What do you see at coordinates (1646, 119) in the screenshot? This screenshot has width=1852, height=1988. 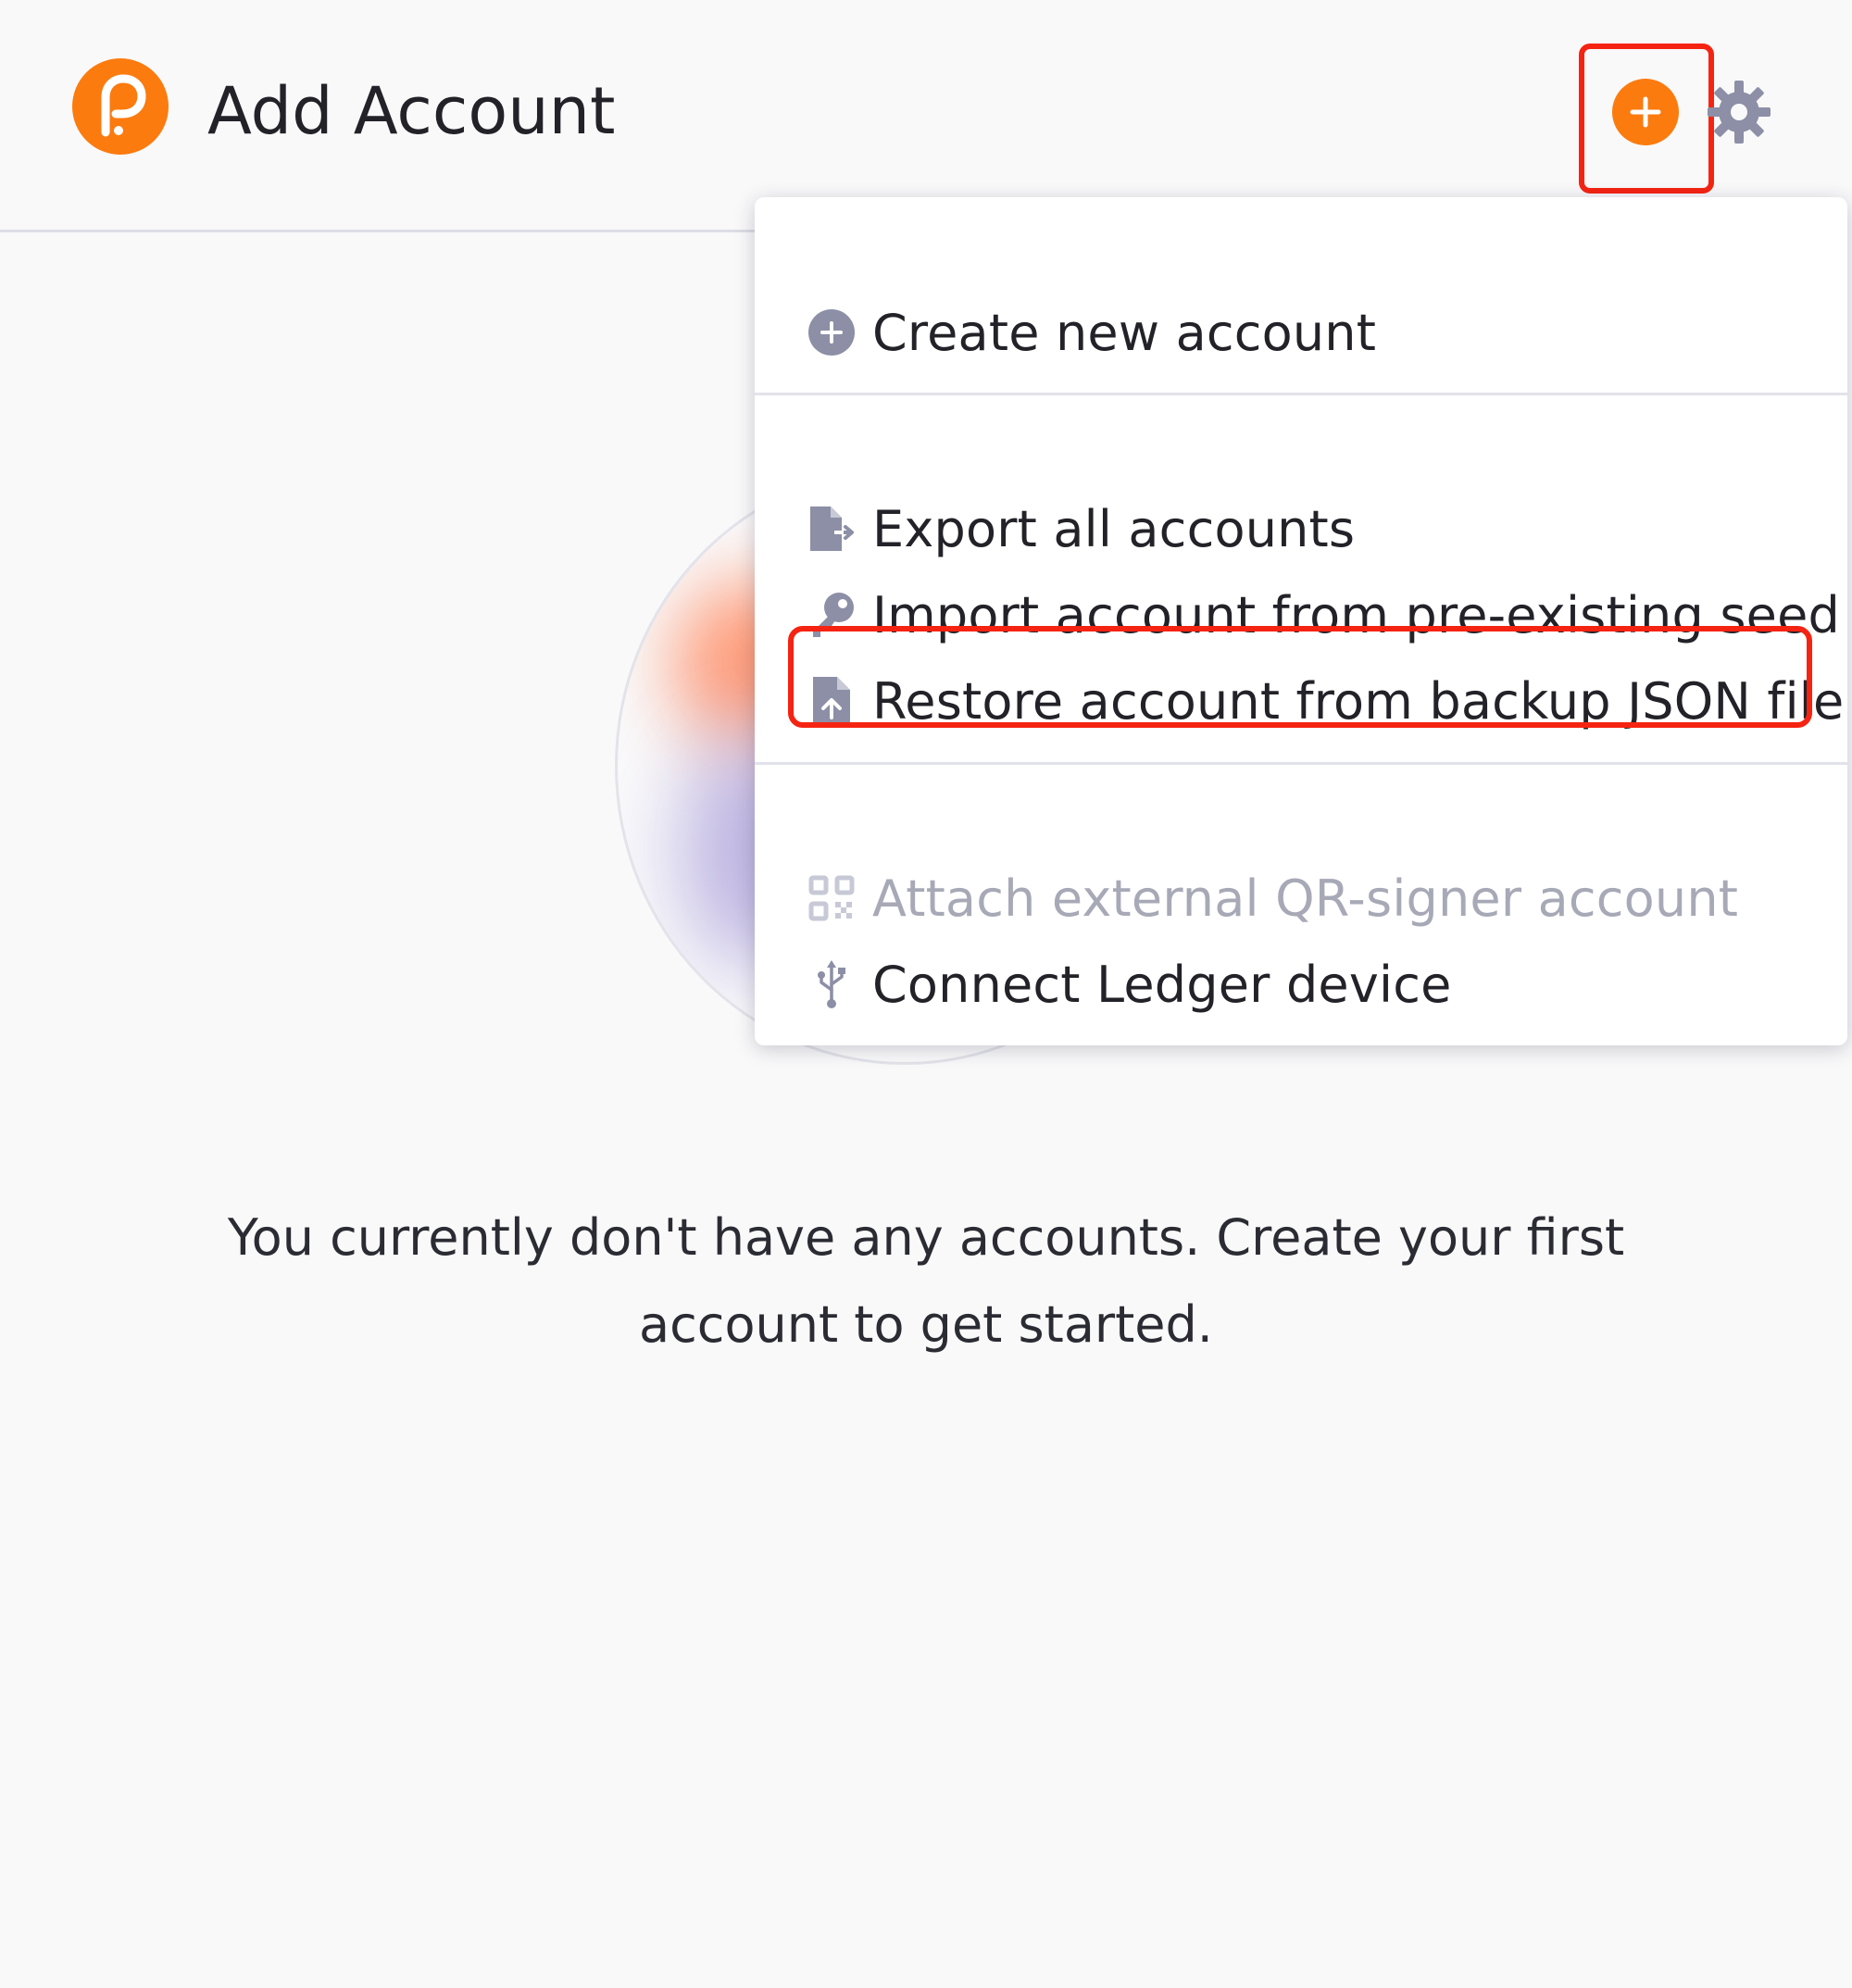 I see `annotation-highlight-add-button` at bounding box center [1646, 119].